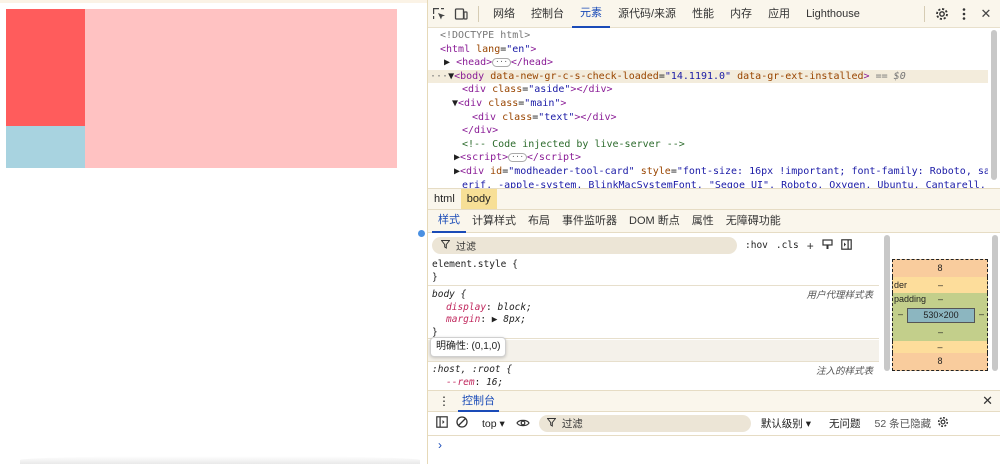 The image size is (1000, 464). What do you see at coordinates (468, 347) in the screenshot?
I see `specificity-tooltip: 明确性: (0,1,0)` at bounding box center [468, 347].